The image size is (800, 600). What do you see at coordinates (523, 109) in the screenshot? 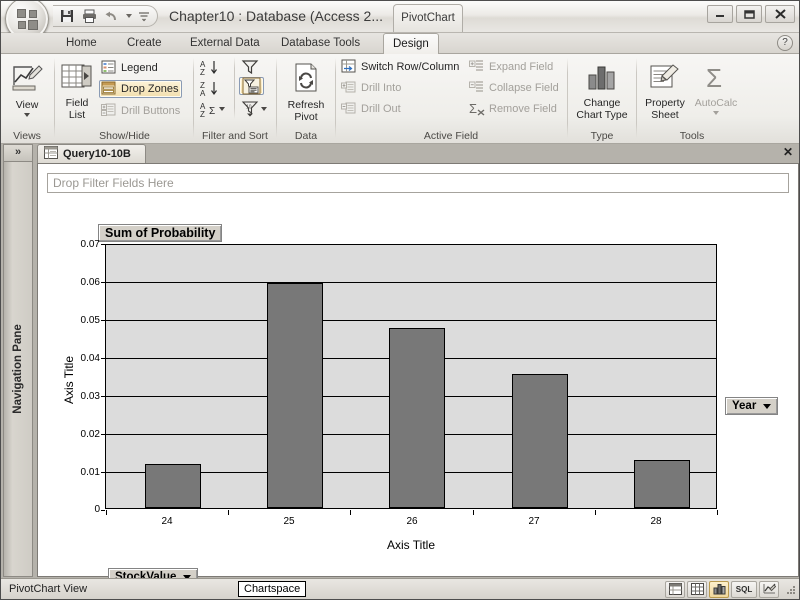
I see `remove-field-label: Remove Field` at bounding box center [523, 109].